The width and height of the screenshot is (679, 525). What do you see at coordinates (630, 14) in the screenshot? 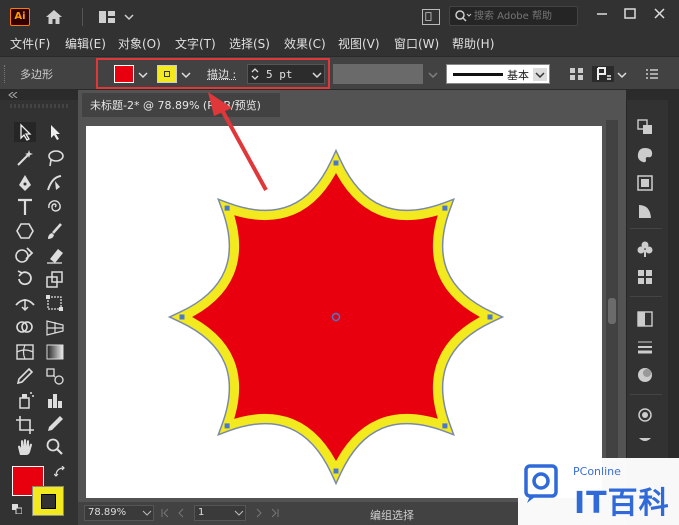
I see `maximize-icon` at bounding box center [630, 14].